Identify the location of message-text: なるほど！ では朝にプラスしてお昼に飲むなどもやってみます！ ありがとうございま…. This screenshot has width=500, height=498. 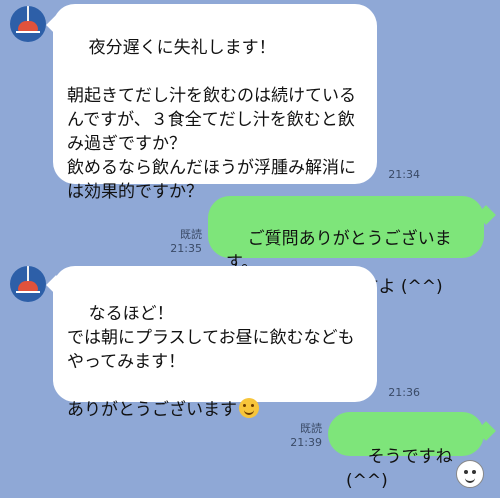
(211, 362).